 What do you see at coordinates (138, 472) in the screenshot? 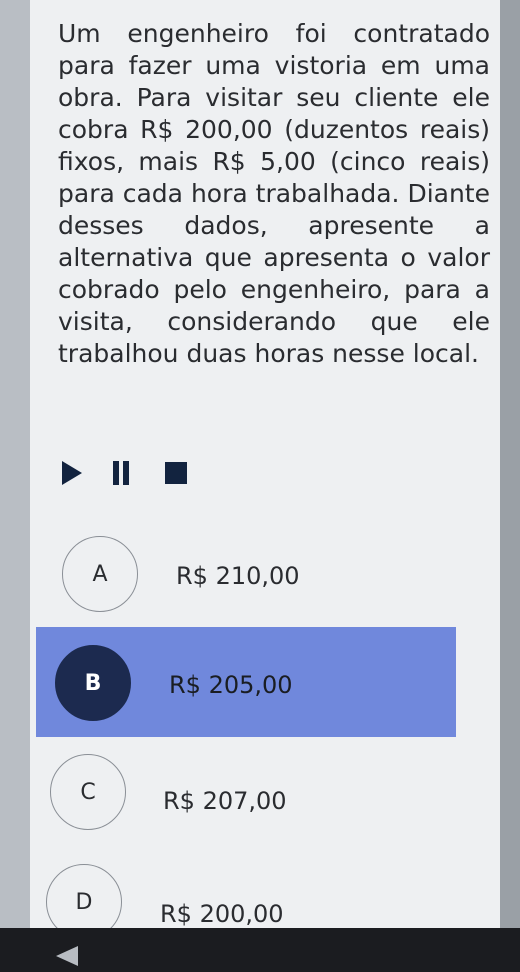
I see `audio-player` at bounding box center [138, 472].